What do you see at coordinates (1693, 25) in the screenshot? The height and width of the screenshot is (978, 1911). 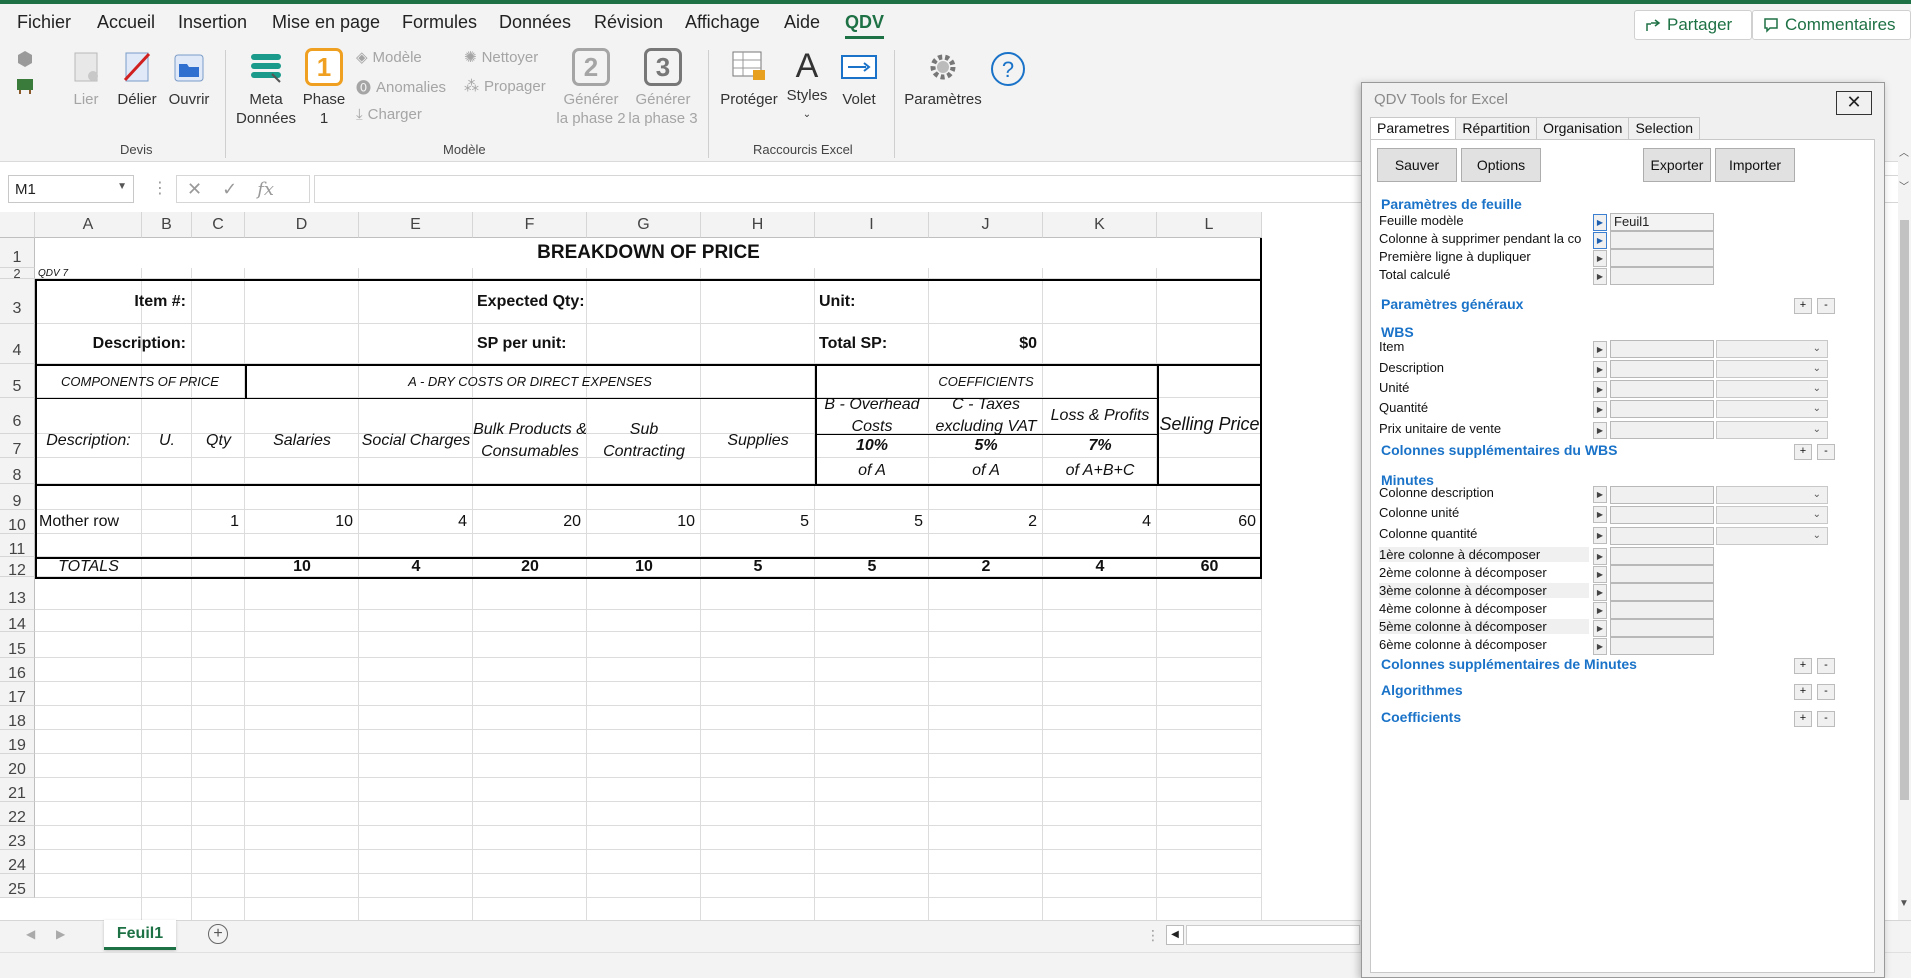 I see `share-button: Partager` at bounding box center [1693, 25].